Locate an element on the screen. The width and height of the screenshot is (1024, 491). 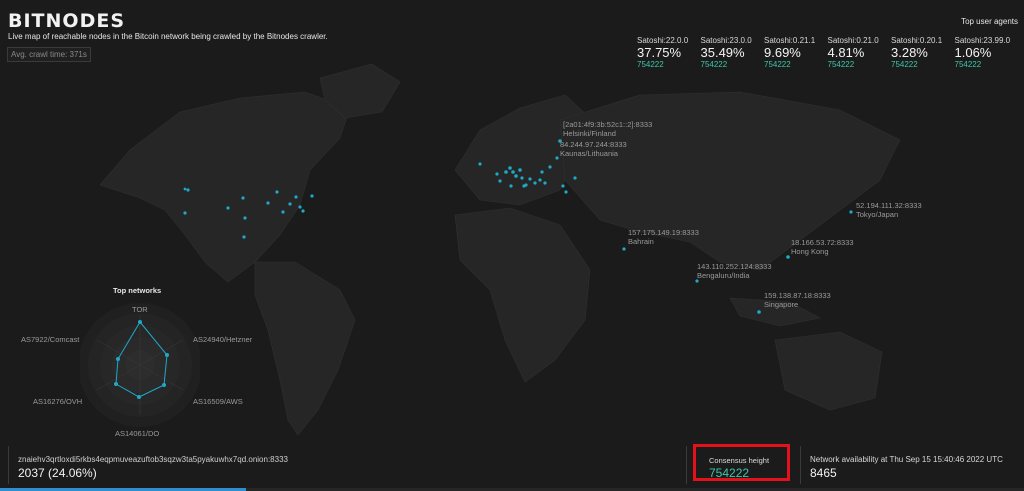
user-agent-name: Satoshi:23.0.0 is located at coordinates (726, 40).